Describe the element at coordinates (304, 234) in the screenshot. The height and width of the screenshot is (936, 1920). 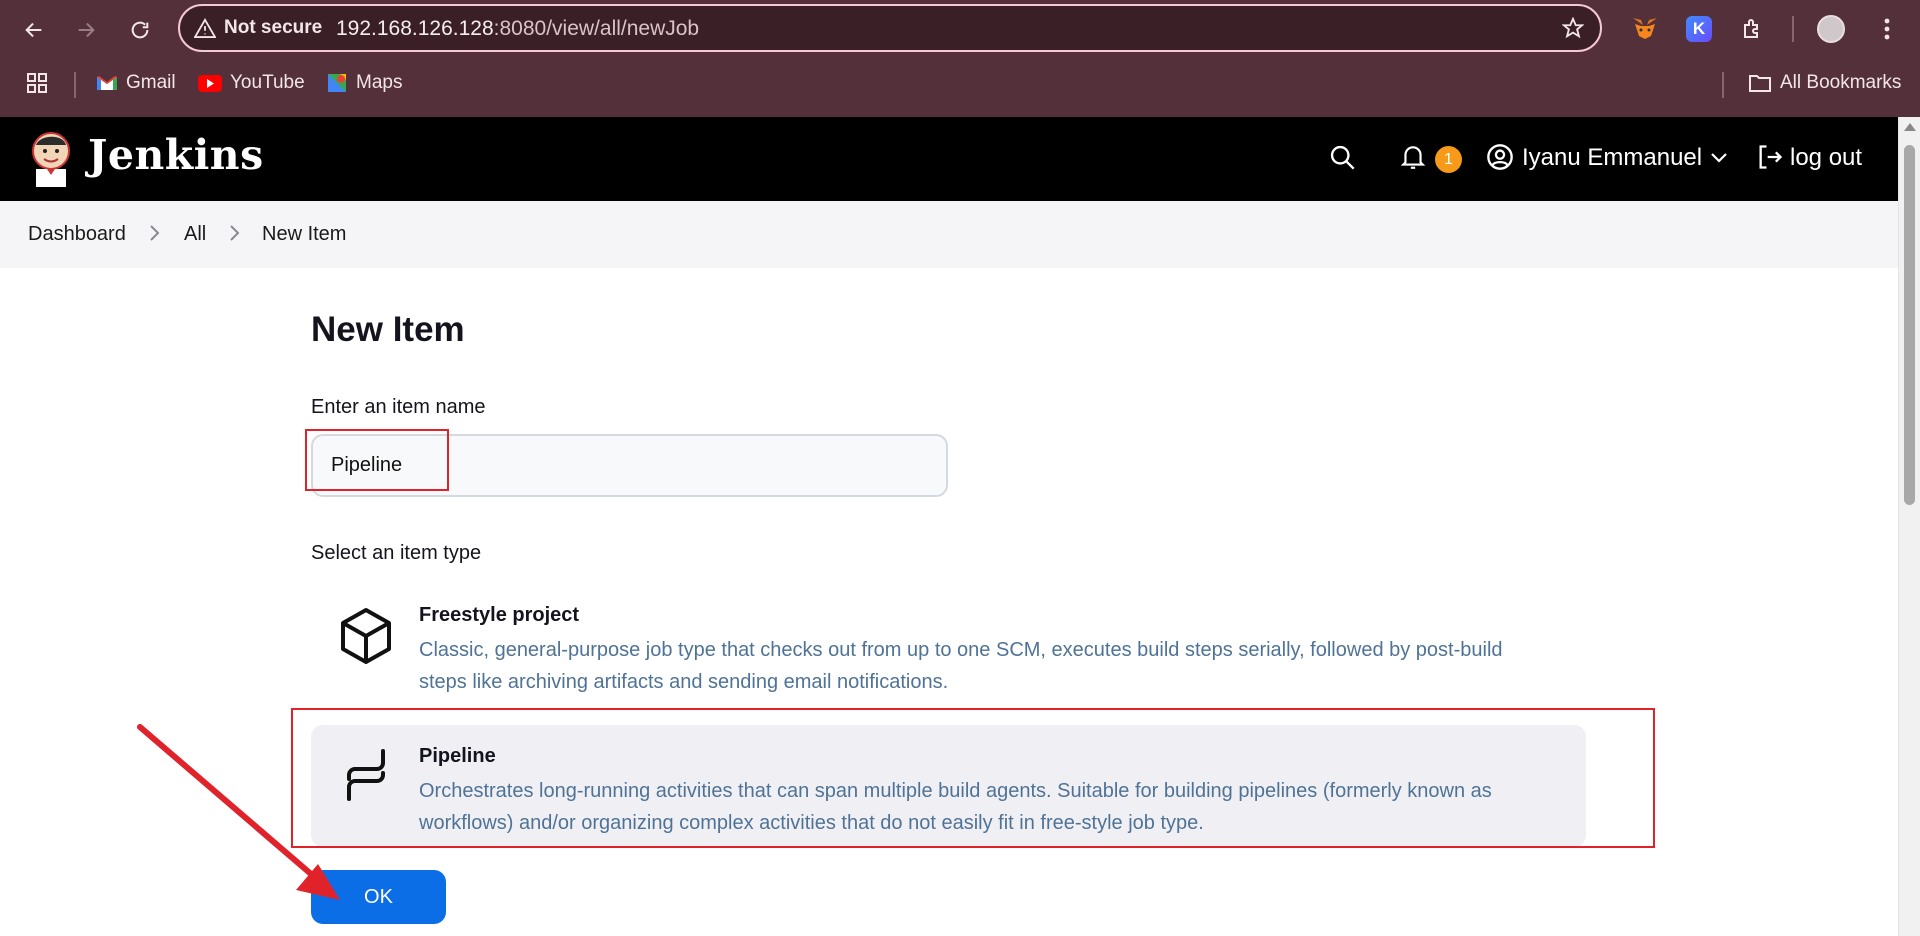
I see `breadcrumb-new-item: New Item` at that location.